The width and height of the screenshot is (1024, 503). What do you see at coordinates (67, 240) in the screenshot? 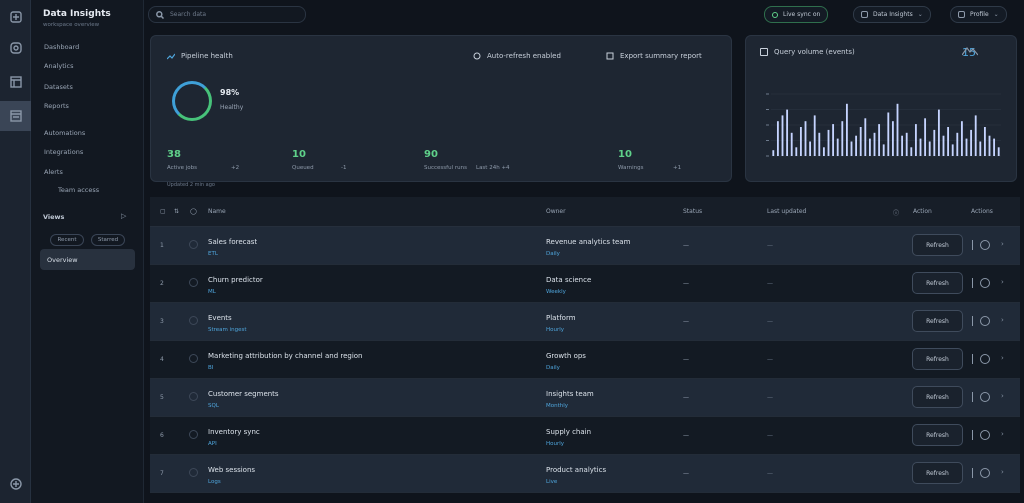
I see `chip-recent: Recent` at bounding box center [67, 240].